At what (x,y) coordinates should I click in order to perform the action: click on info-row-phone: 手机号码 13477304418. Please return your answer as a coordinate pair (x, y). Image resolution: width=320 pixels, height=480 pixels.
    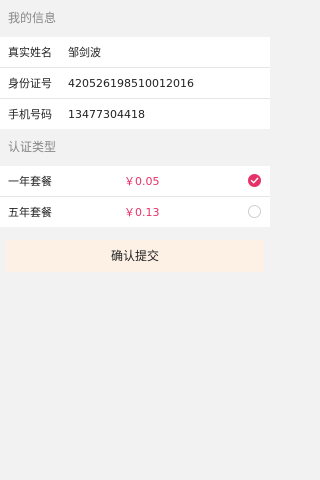
    Looking at the image, I should click on (135, 114).